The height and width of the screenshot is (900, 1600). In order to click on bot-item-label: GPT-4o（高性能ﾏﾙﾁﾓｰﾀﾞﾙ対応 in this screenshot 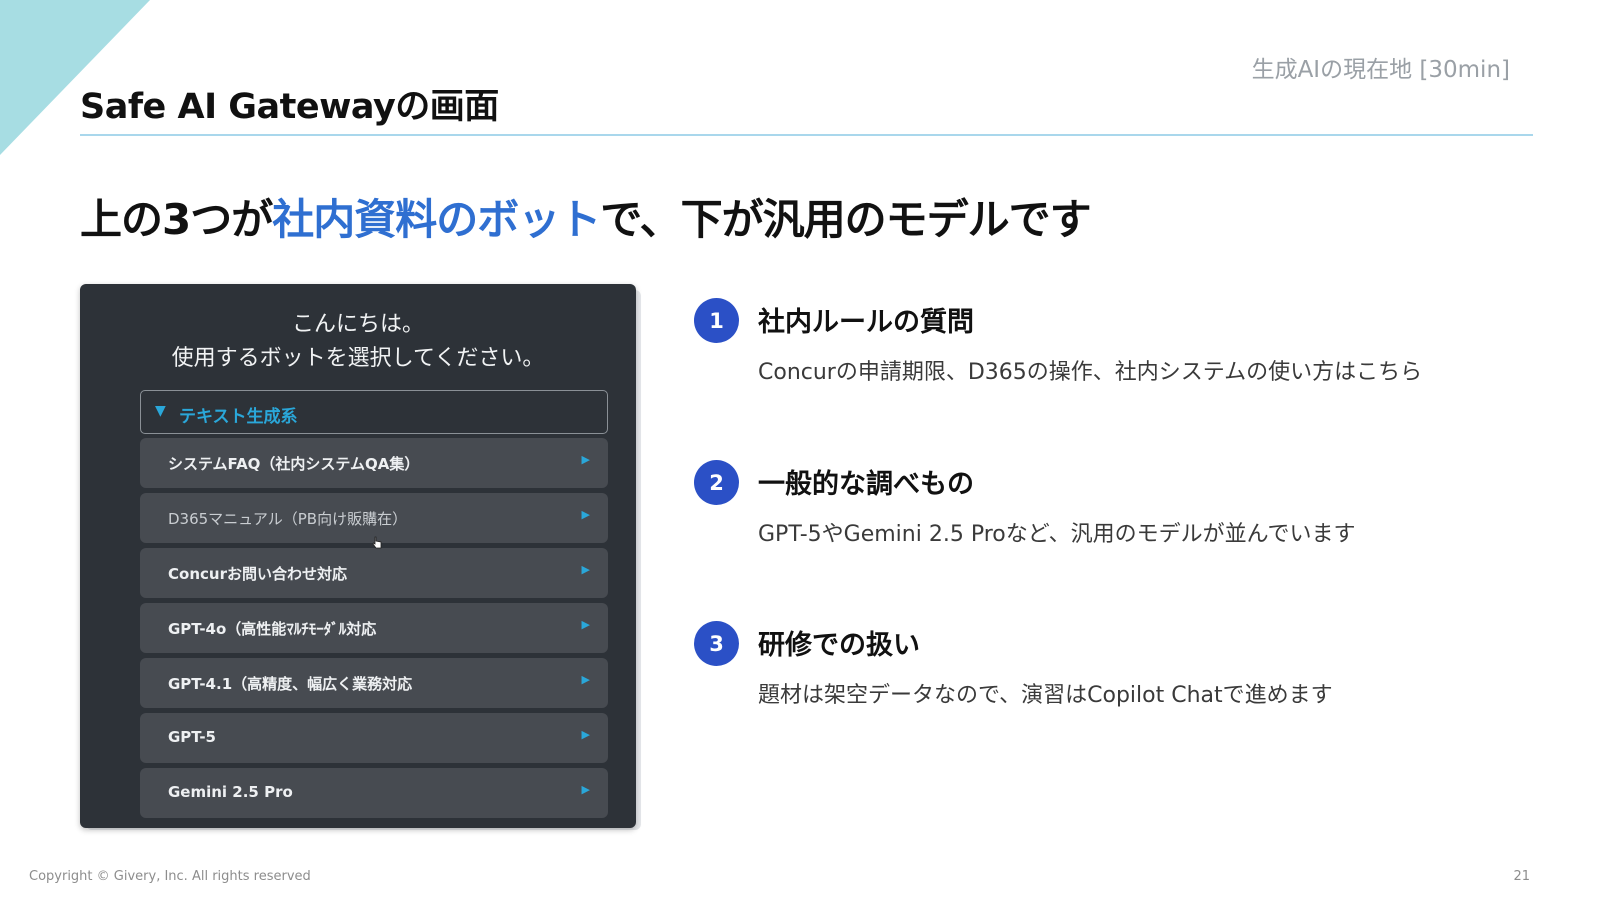, I will do `click(272, 629)`.